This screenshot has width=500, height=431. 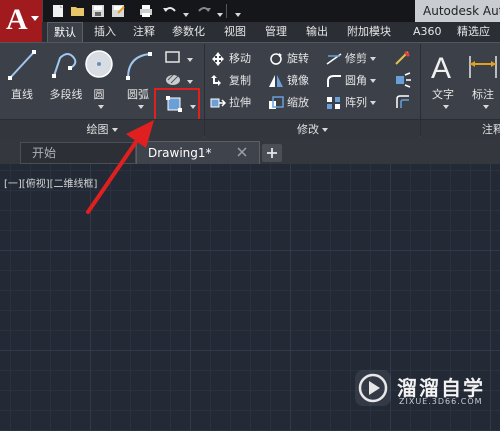 I want to click on highlight-box, so click(x=177, y=105).